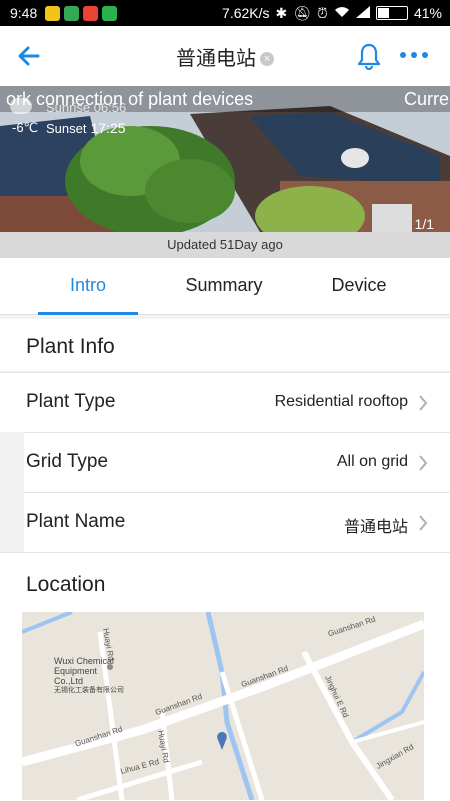 The height and width of the screenshot is (801, 450). I want to click on status-time: 9:48, so click(24, 13).